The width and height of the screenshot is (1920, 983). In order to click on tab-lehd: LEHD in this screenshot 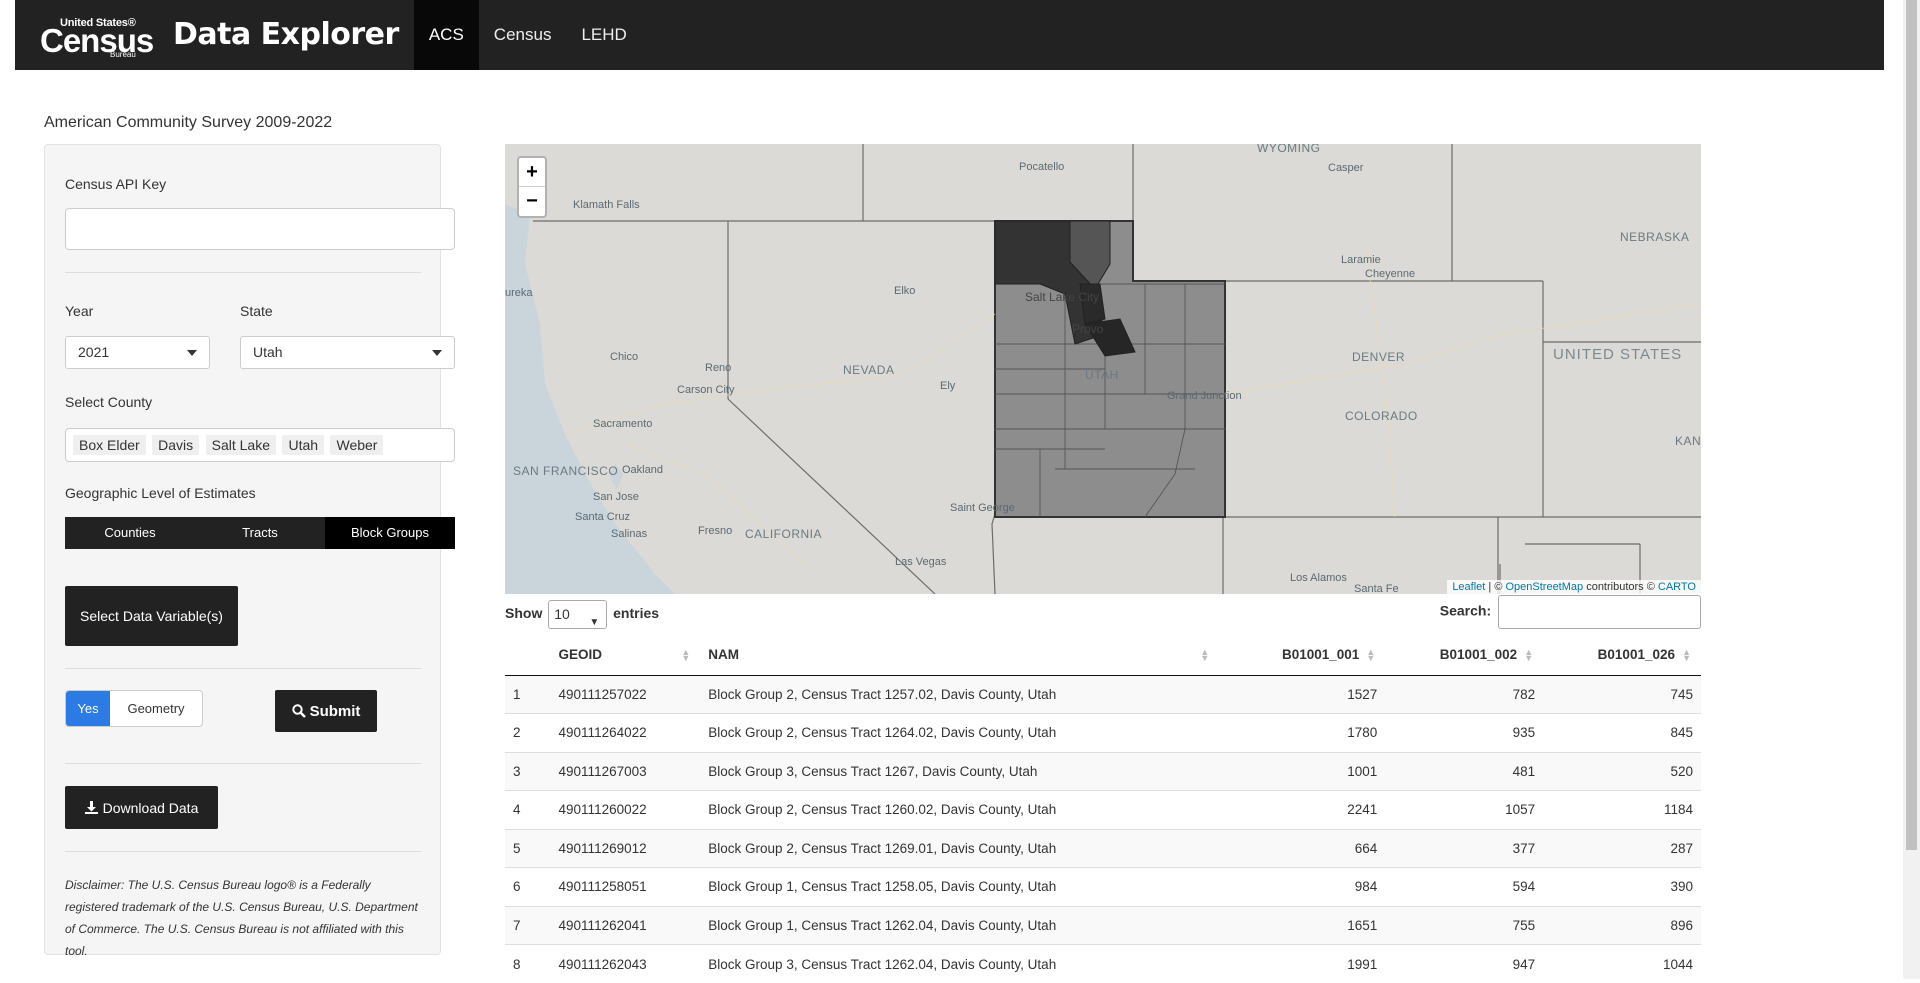, I will do `click(603, 35)`.